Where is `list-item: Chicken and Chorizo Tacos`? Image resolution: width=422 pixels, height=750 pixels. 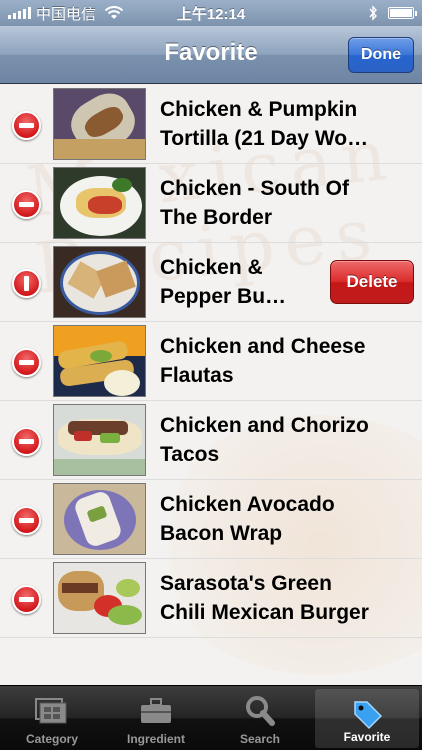 list-item: Chicken and Chorizo Tacos is located at coordinates (211, 440).